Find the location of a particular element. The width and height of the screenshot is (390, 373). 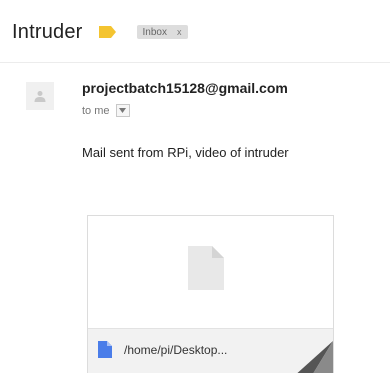

label-remove-button: x is located at coordinates (179, 32).